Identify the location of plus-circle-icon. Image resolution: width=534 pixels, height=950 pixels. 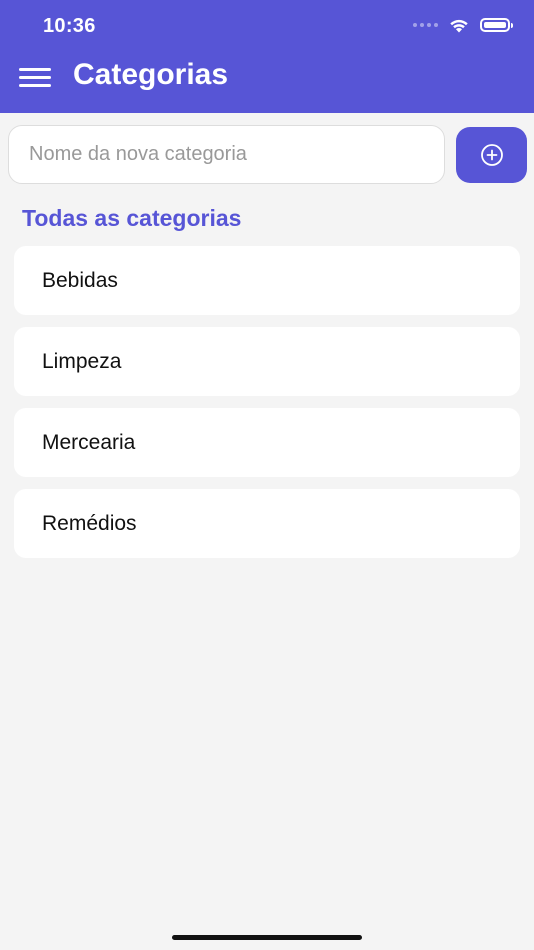
(491, 155).